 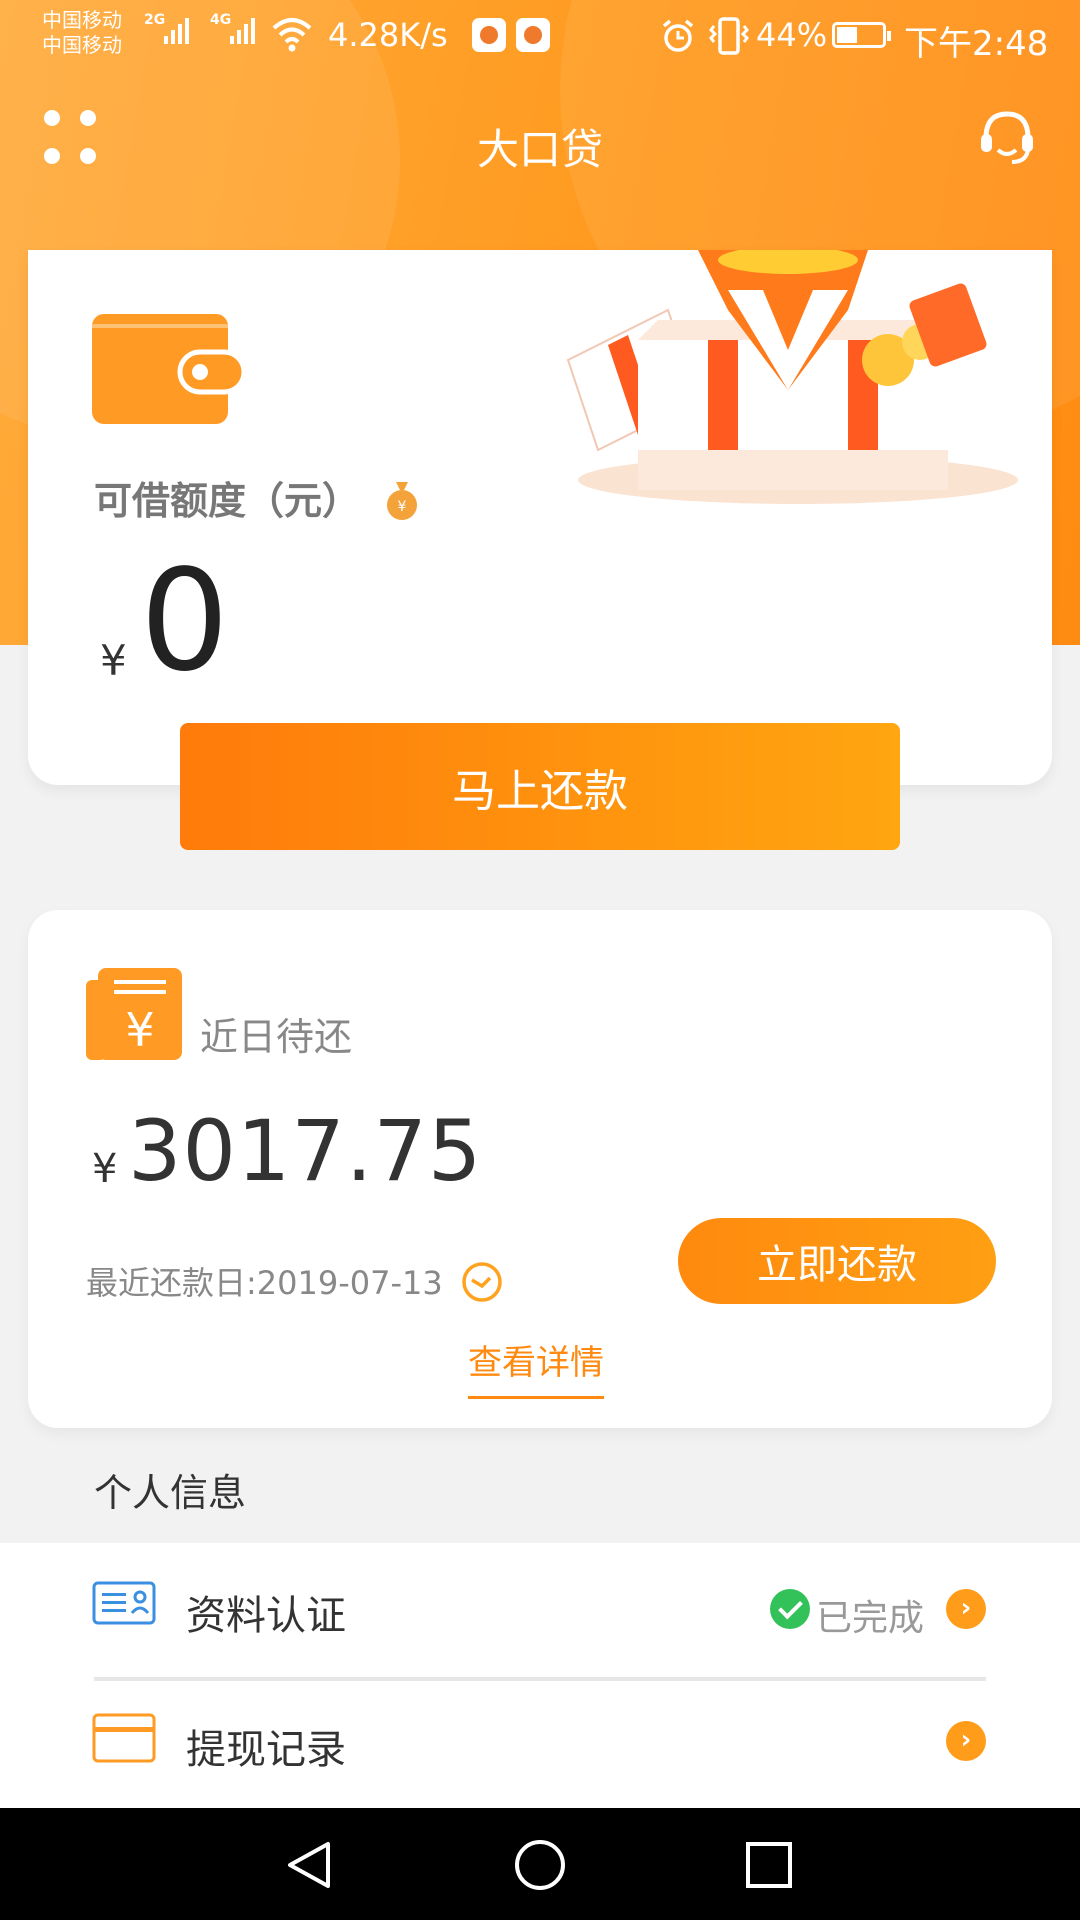 I want to click on vibrate-icon, so click(x=729, y=36).